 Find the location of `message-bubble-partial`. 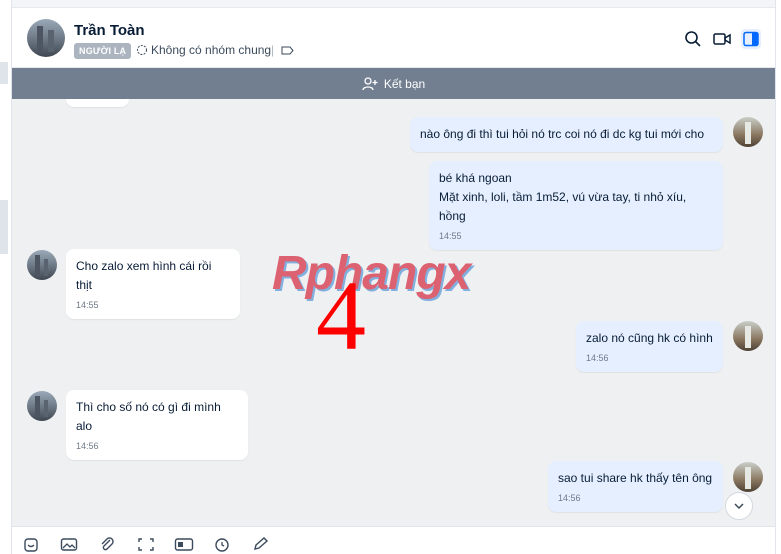

message-bubble-partial is located at coordinates (97, 103).